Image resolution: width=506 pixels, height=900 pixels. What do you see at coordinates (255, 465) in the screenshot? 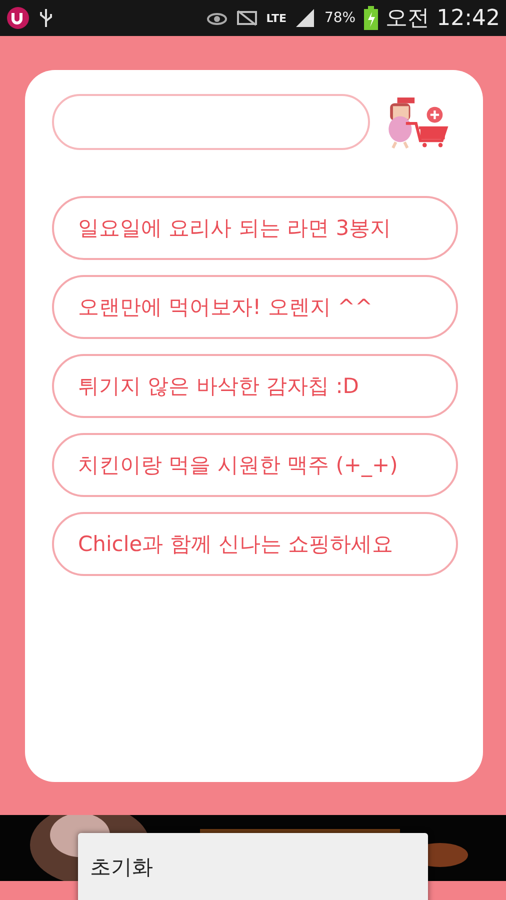
I see `shopping-item: 치킨이랑 먹을 시원한 맥주 (+_+)` at bounding box center [255, 465].